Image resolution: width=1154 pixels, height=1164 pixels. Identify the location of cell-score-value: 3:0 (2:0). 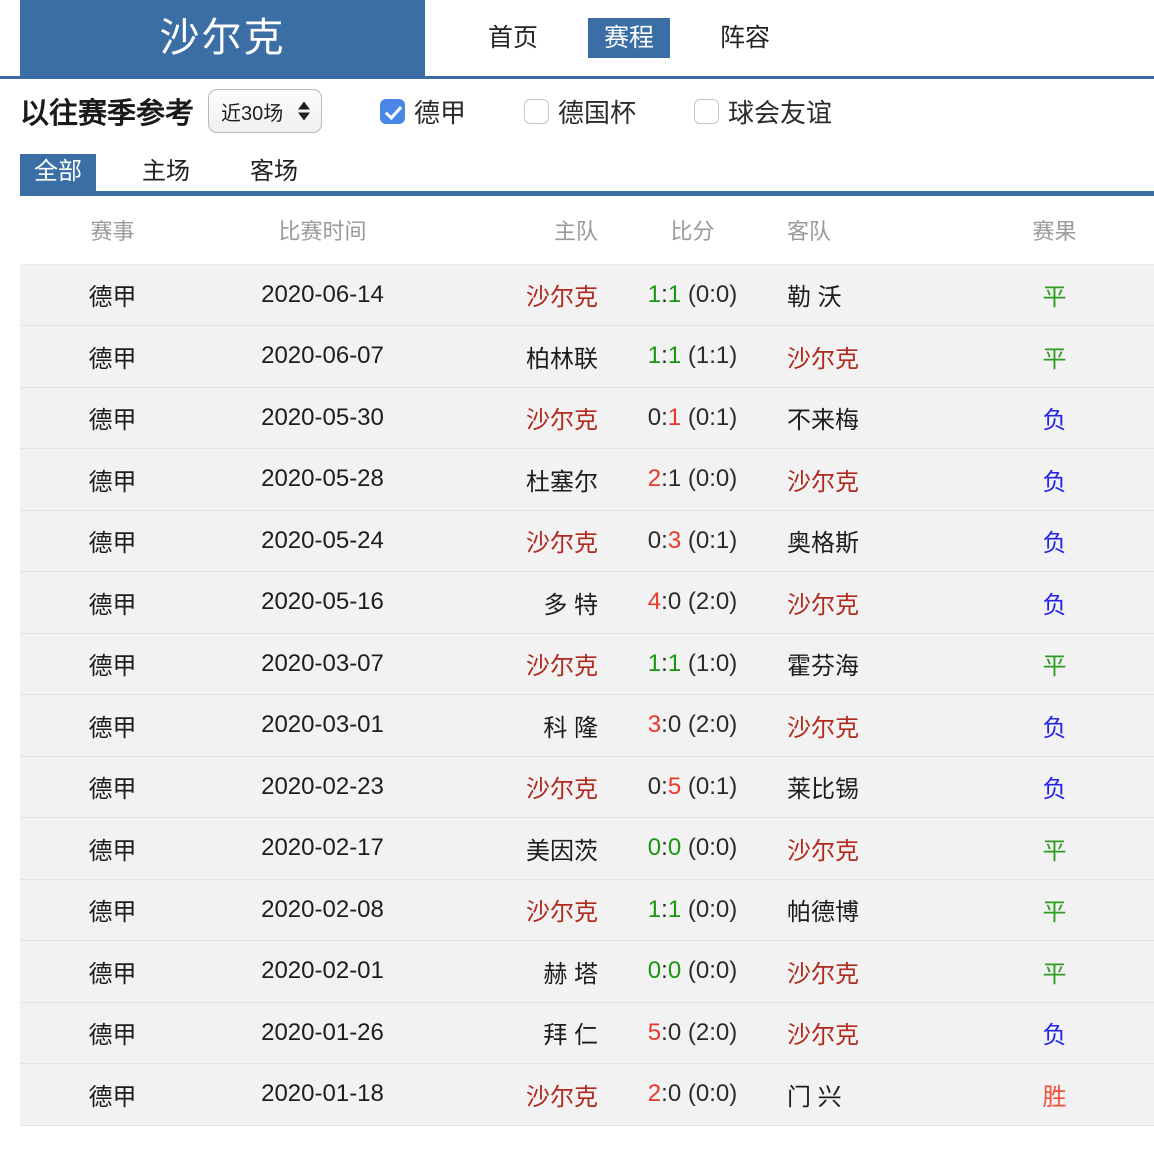
(692, 724).